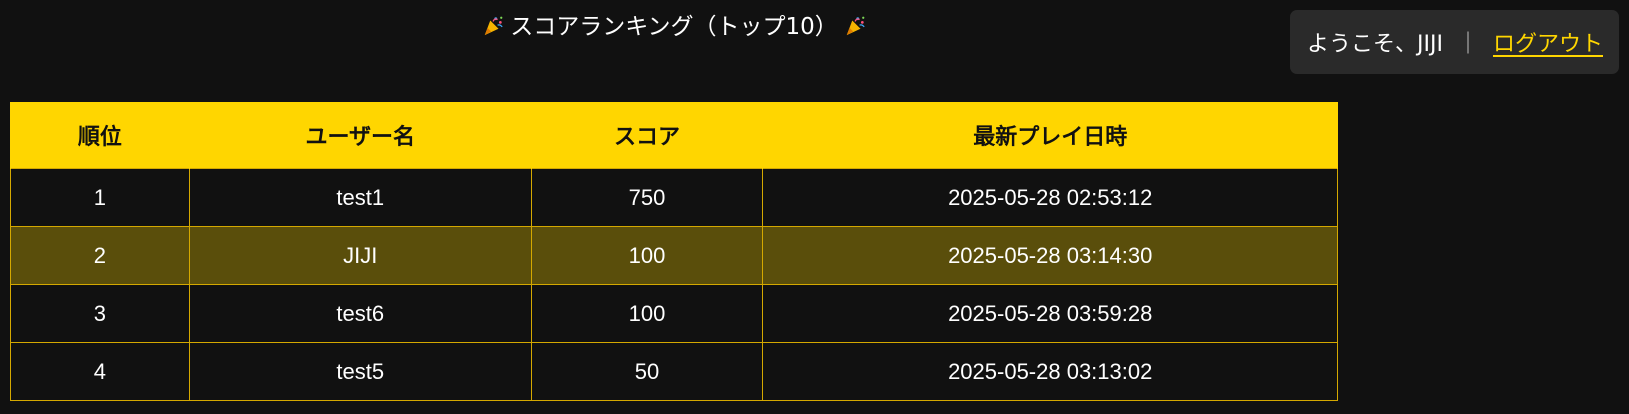  I want to click on table-row: 4 test5 50 2025-05-28 03:13:02, so click(674, 371).